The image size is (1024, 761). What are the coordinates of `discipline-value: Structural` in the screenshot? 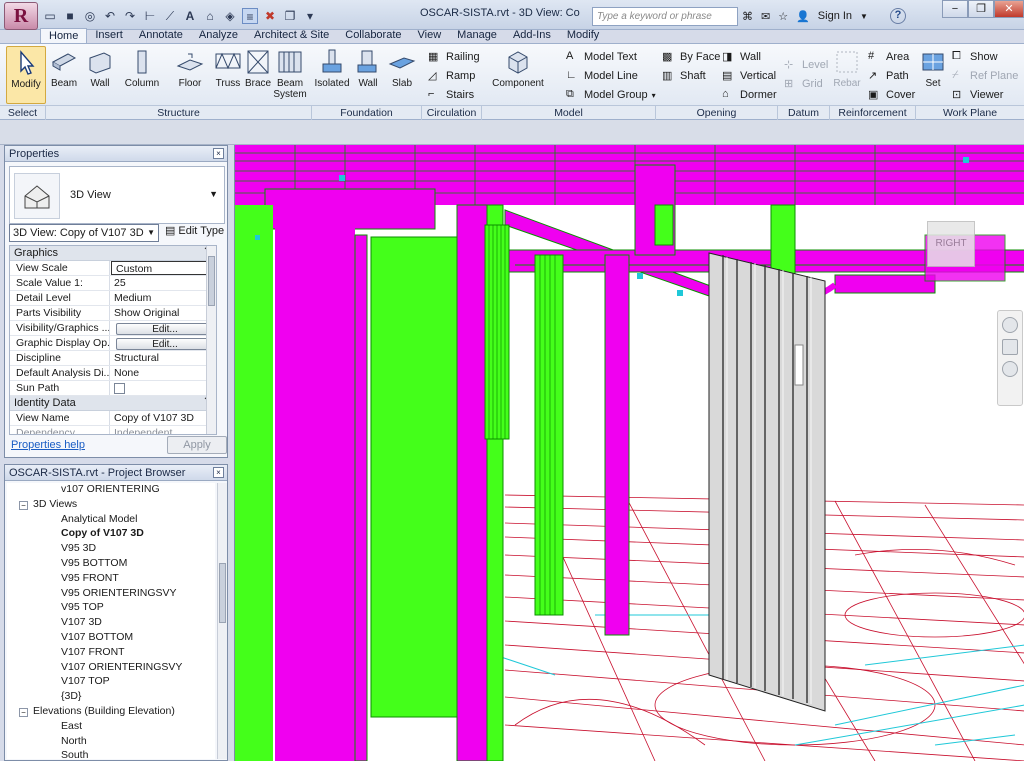 It's located at (163, 358).